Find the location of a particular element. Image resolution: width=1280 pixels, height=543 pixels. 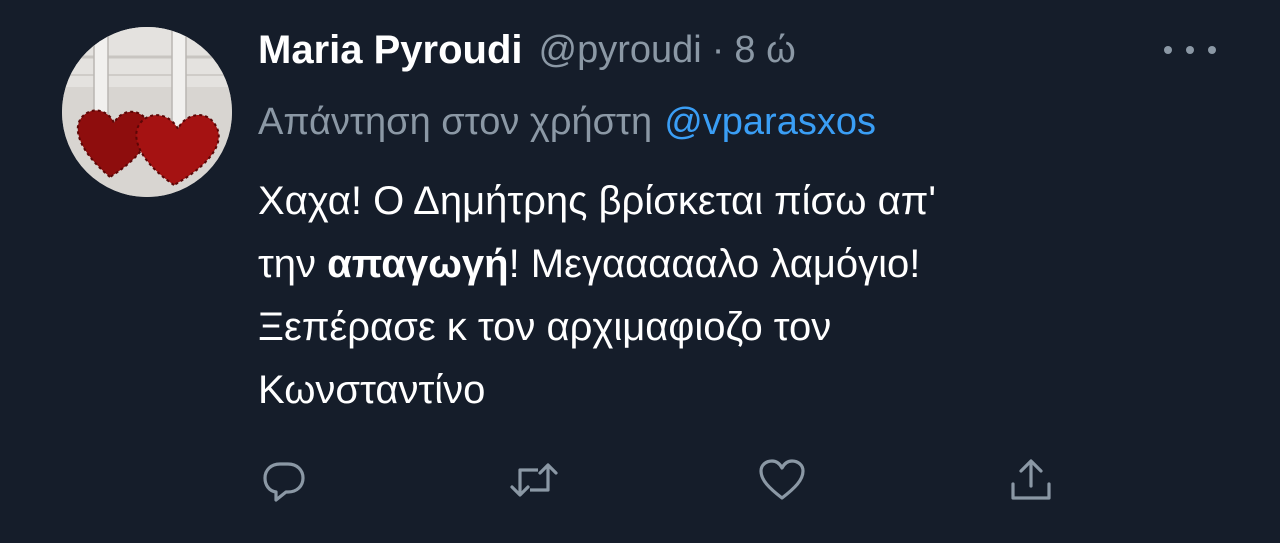

avatar is located at coordinates (147, 112).